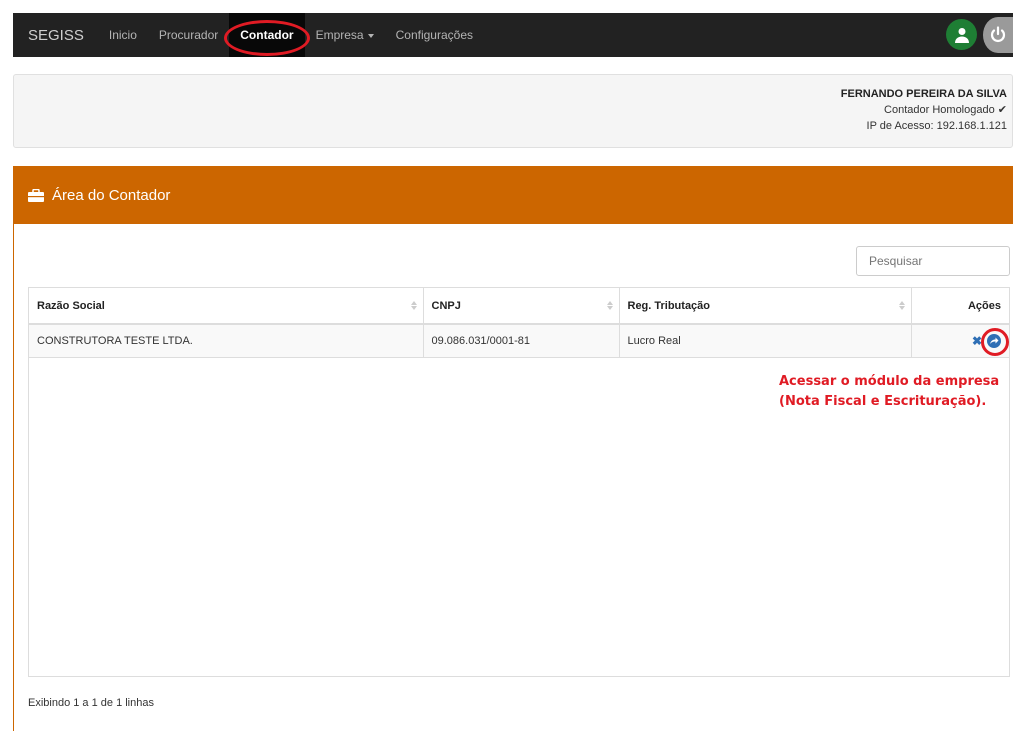 The width and height of the screenshot is (1013, 731). I want to click on column-label: Ações, so click(984, 305).